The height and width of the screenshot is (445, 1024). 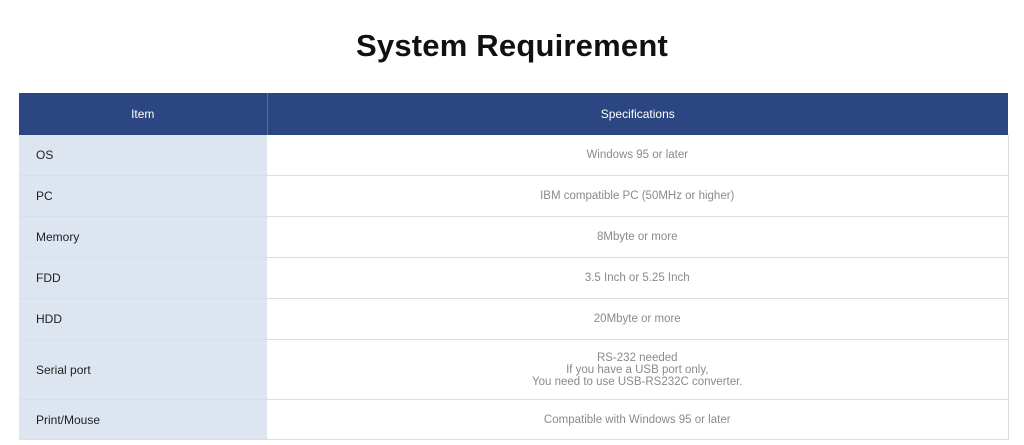 I want to click on table-row: PC IBM compatible PC (50MHz or higher), so click(x=514, y=196).